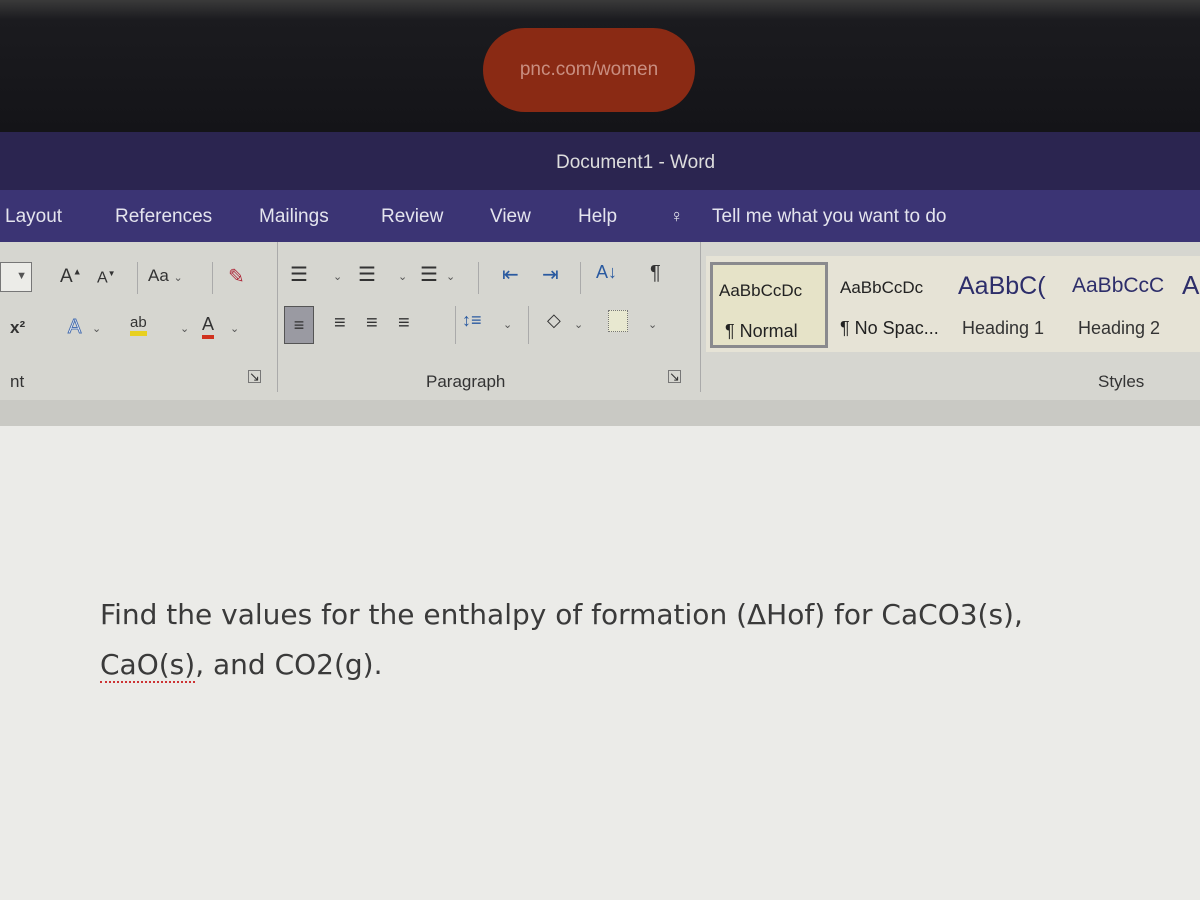 The image size is (1200, 900). Describe the element at coordinates (16, 277) in the screenshot. I see `font-size-dropdown: ▼` at that location.